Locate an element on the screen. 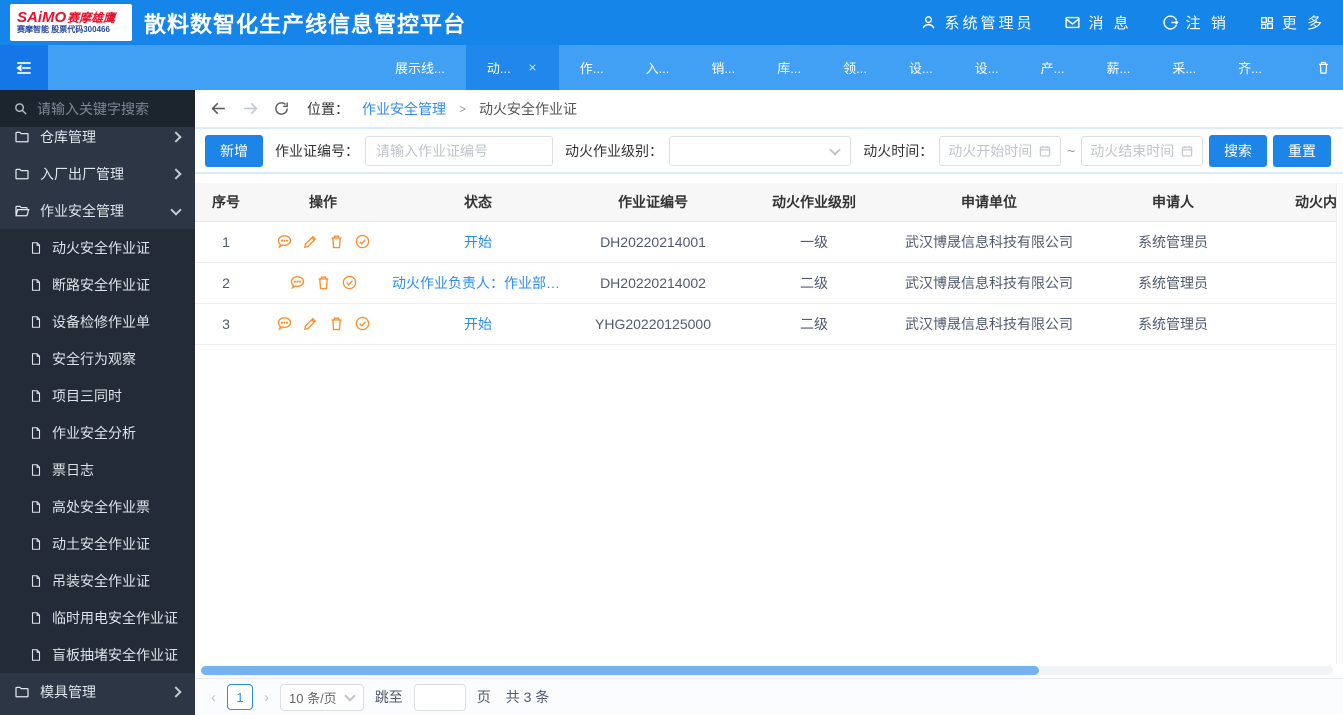  reset-button: 重置 is located at coordinates (1302, 150).